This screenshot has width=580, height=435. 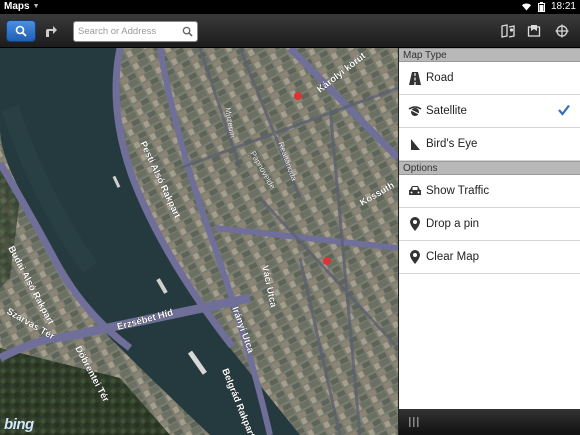 I want to click on menu-item-label: Show Traffic, so click(x=458, y=191).